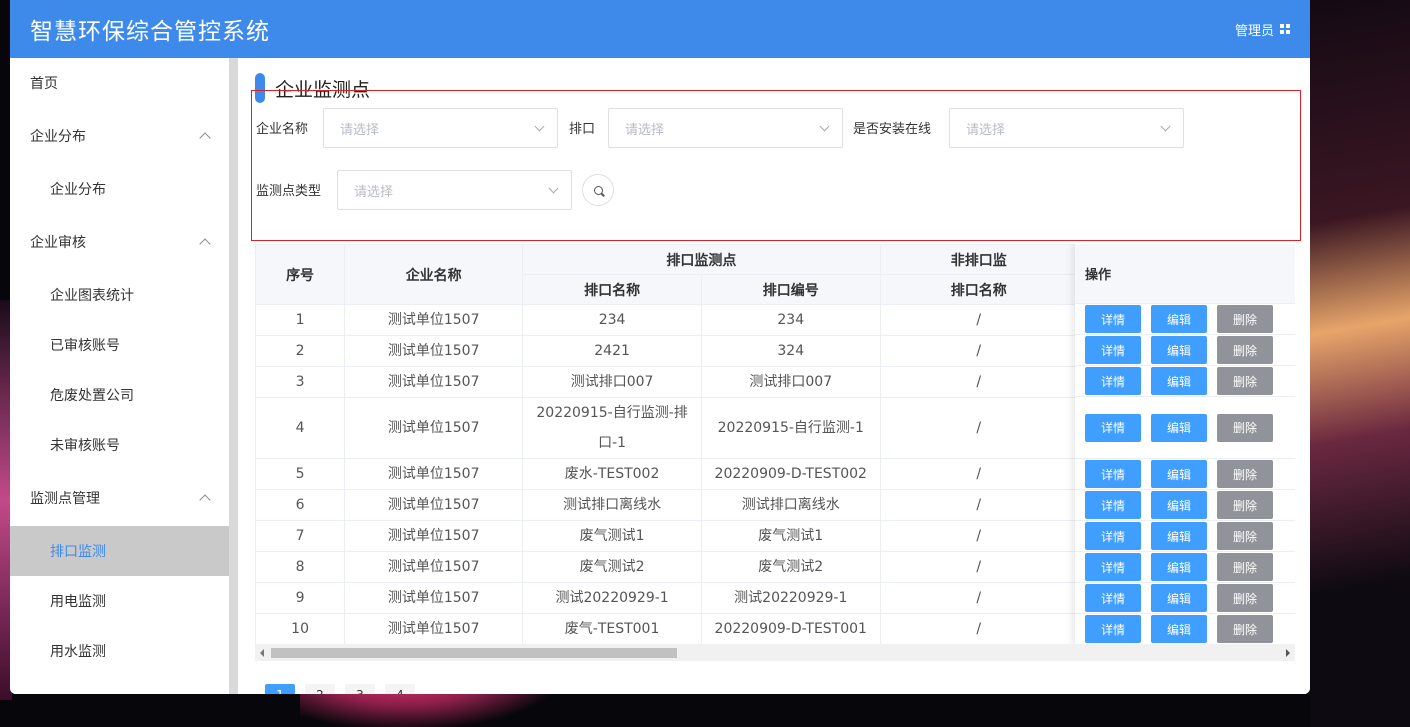 Image resolution: width=1410 pixels, height=727 pixels. I want to click on sidebar-item: 企业图表统计, so click(119, 295).